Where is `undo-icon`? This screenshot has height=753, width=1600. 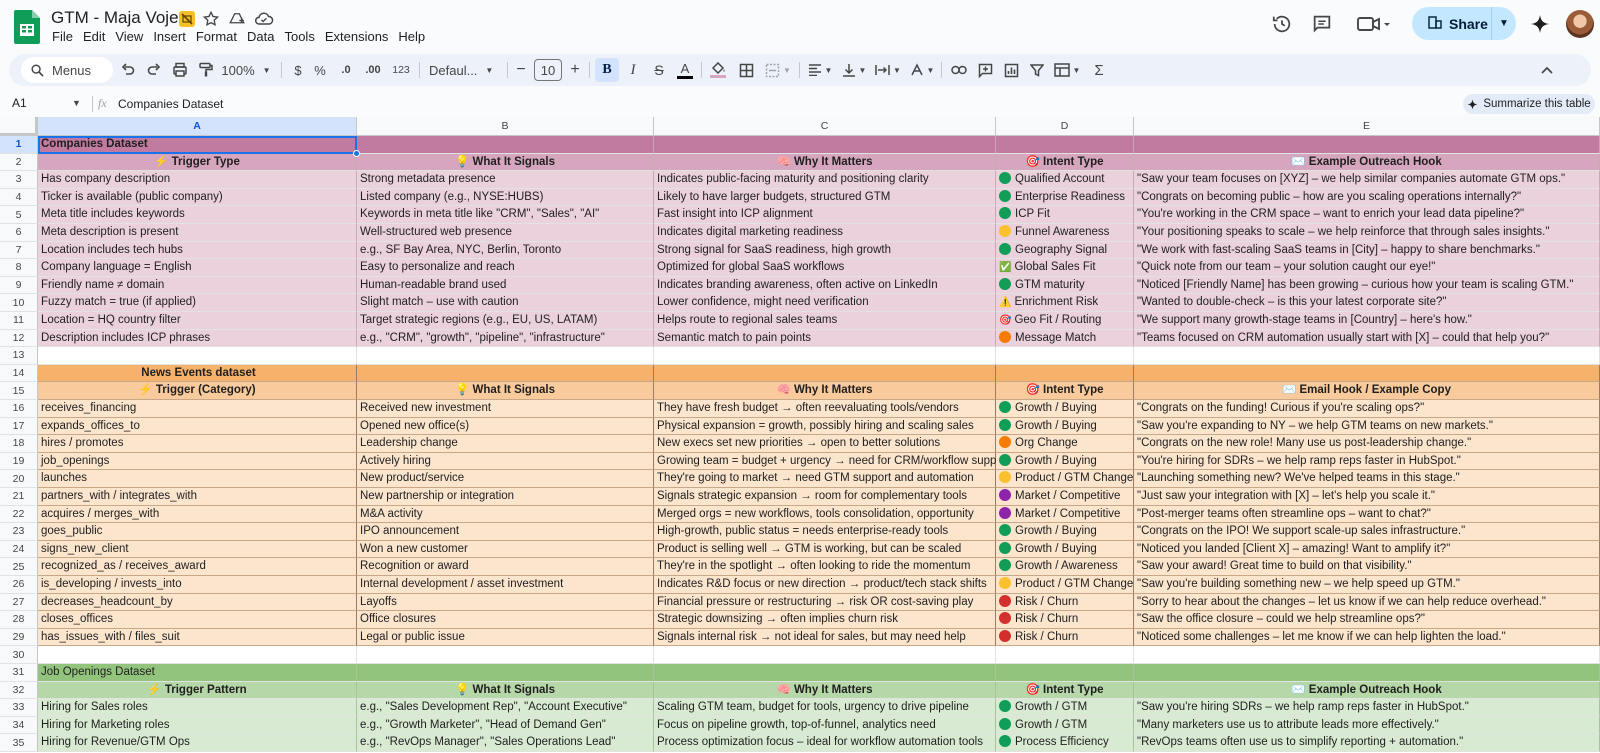 undo-icon is located at coordinates (128, 70).